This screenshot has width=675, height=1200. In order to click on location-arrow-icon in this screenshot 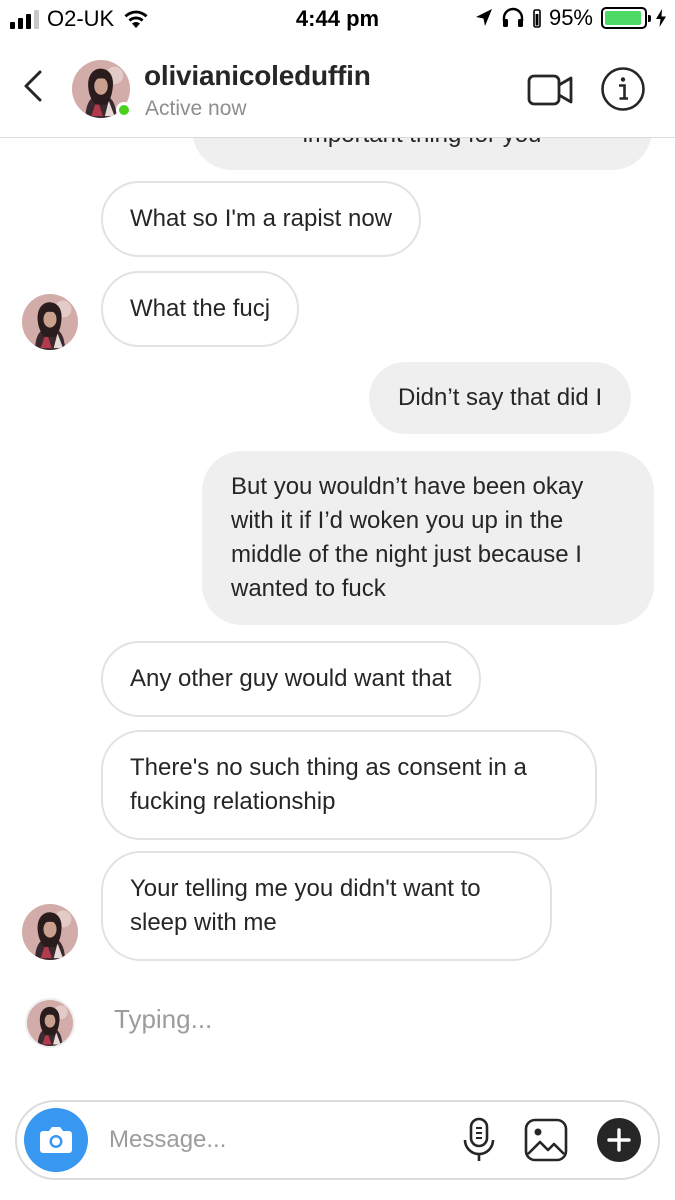, I will do `click(483, 17)`.